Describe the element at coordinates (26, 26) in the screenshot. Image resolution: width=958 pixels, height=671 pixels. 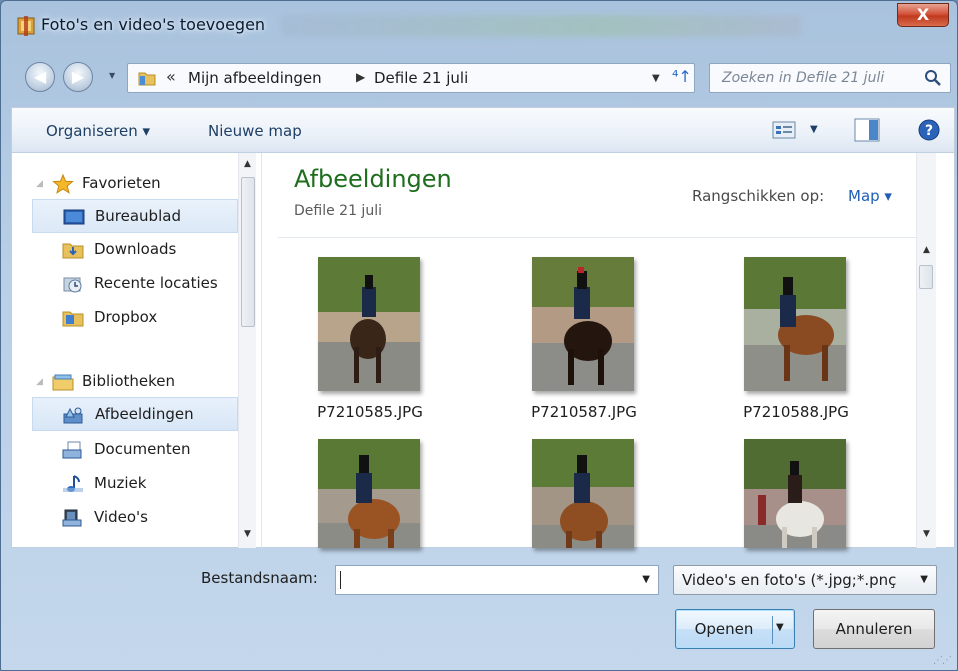
I see `movie-maker-icon` at that location.